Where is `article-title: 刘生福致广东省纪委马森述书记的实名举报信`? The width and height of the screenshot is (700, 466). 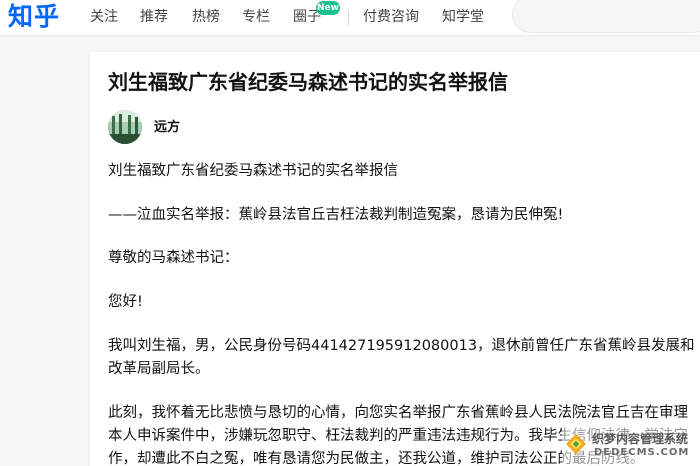 article-title: 刘生福致广东省纪委马森述书记的实名举报信 is located at coordinates (308, 82).